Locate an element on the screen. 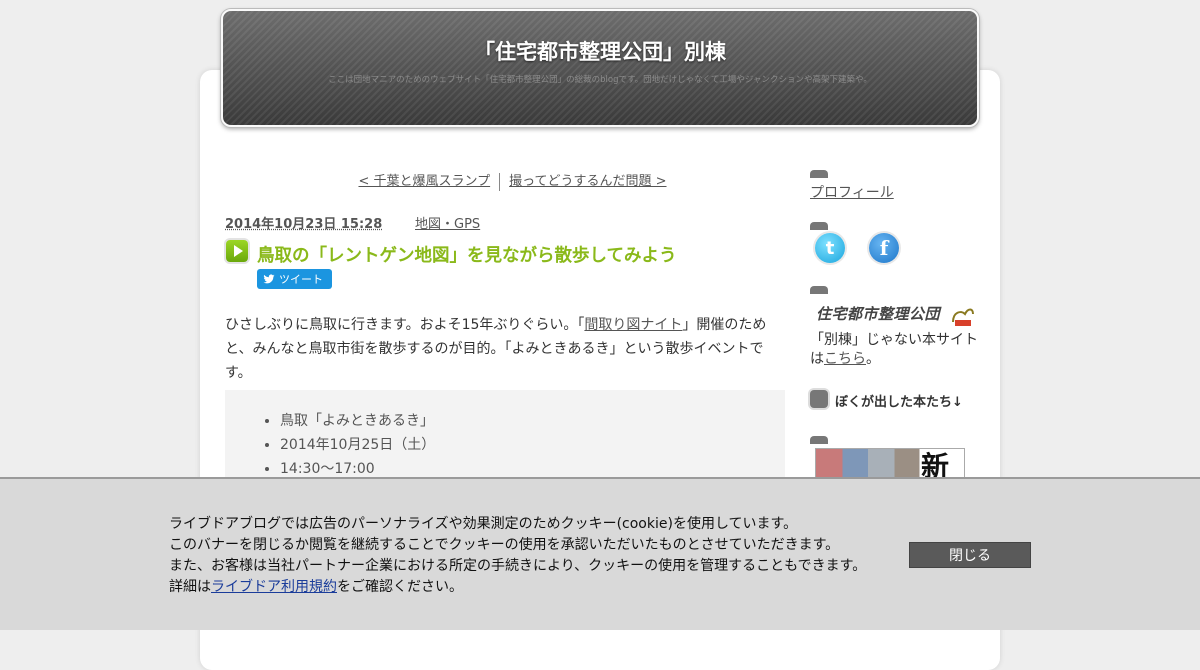 This screenshot has width=1200, height=670. post-category-link: 地図・GPS is located at coordinates (447, 222).